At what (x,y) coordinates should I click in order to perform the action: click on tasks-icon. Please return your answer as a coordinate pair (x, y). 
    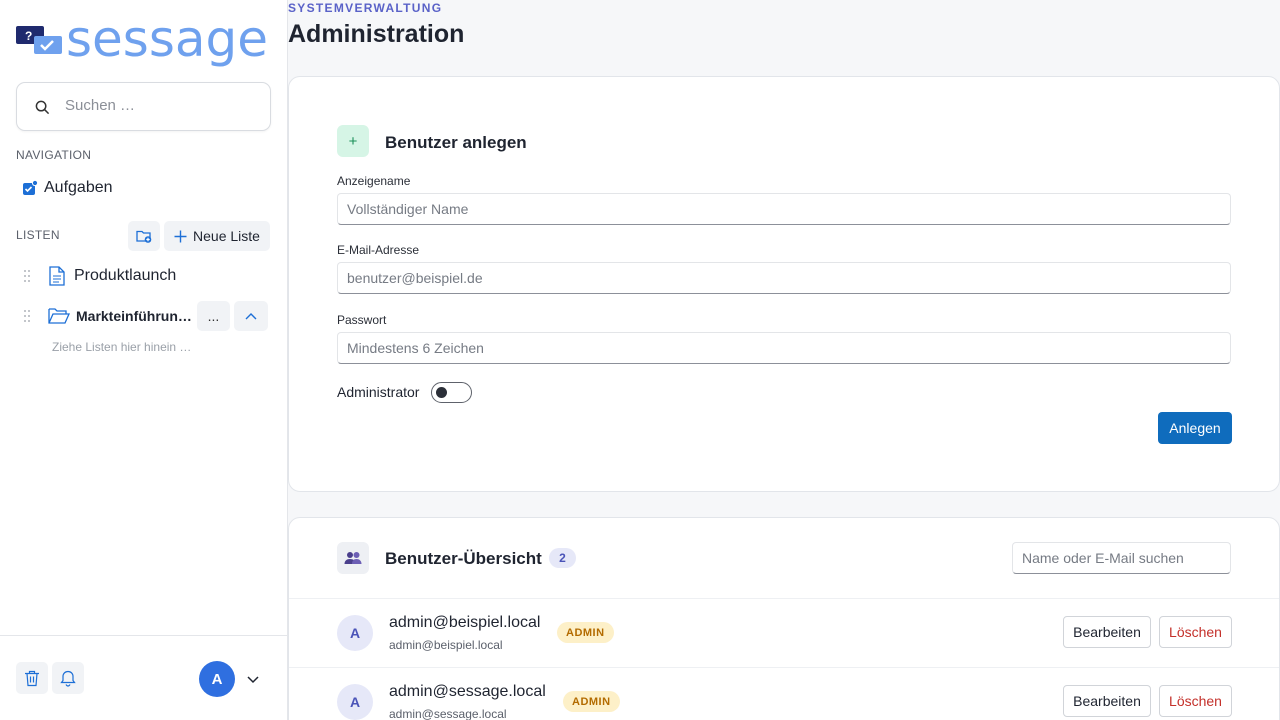
    Looking at the image, I should click on (30, 187).